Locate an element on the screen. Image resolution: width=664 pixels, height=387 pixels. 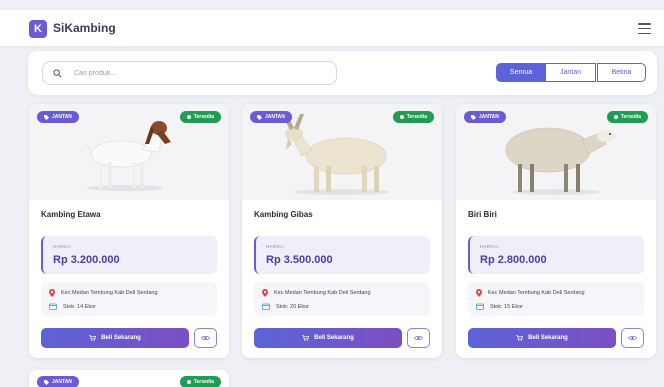
product-name: Kambing Gibas is located at coordinates (283, 214).